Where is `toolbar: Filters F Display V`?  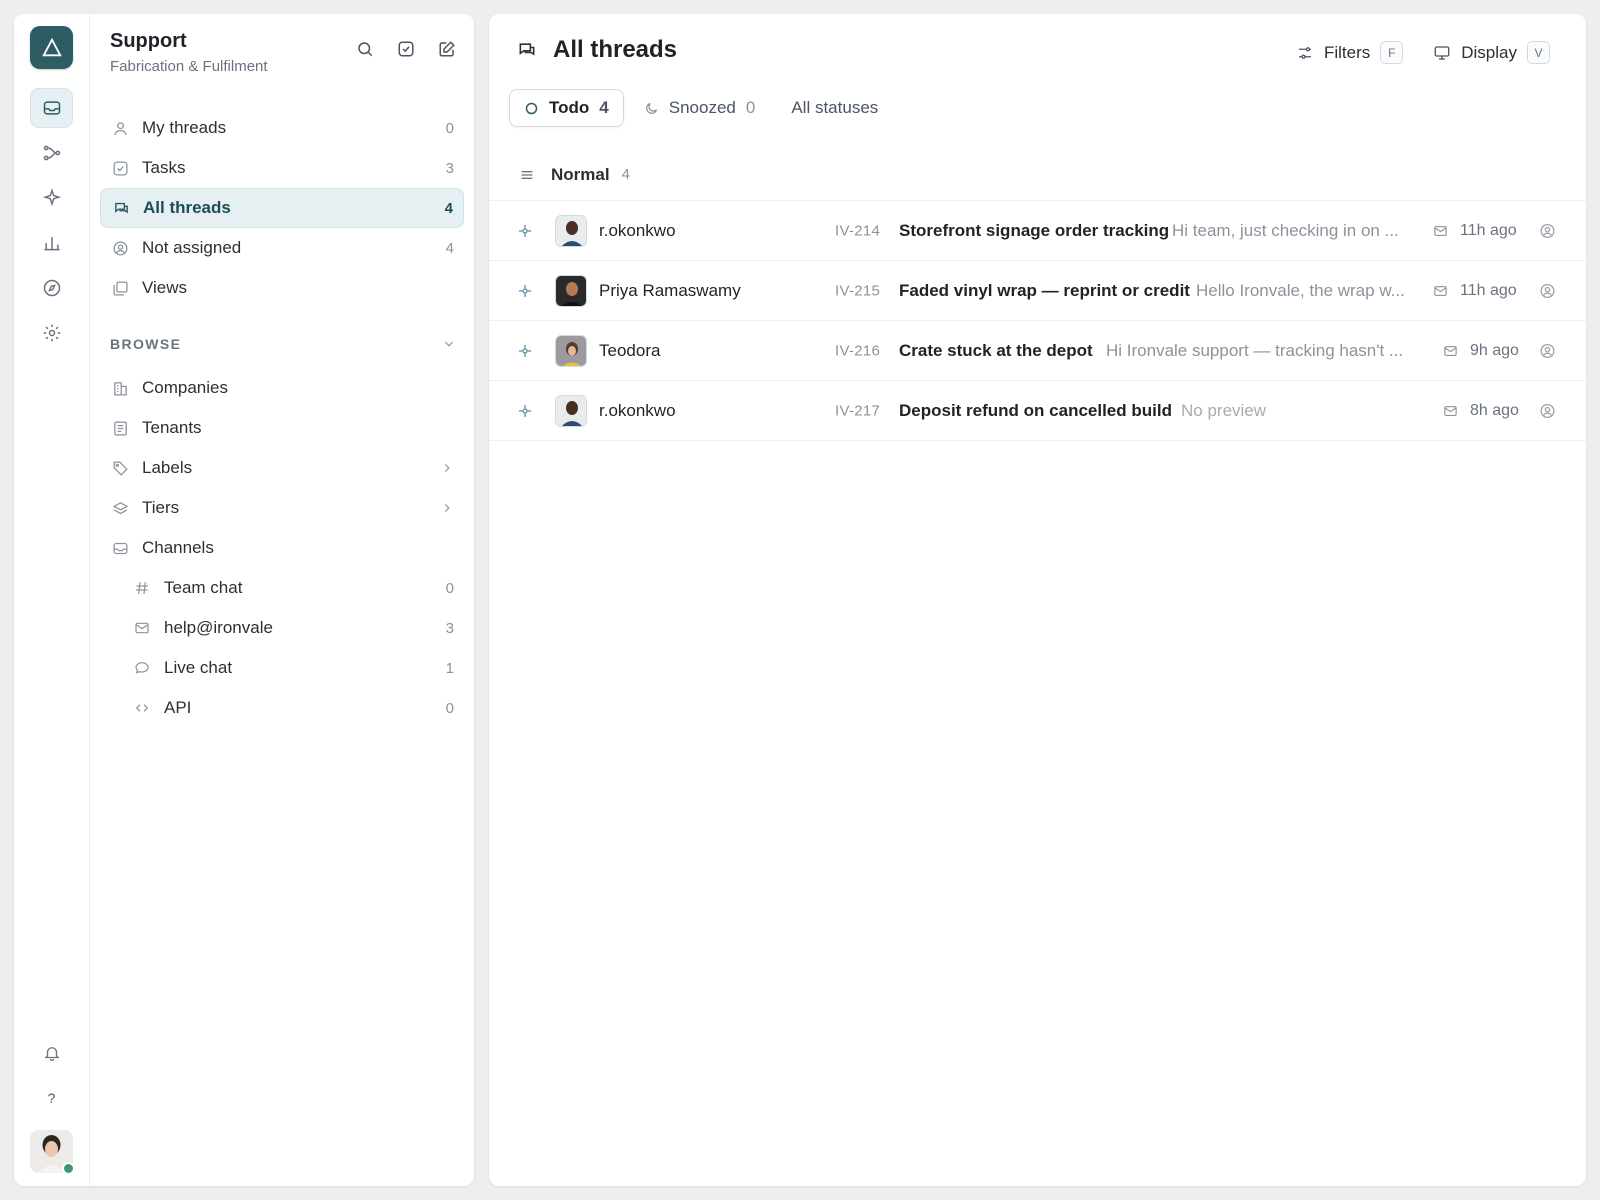 toolbar: Filters F Display V is located at coordinates (1423, 52).